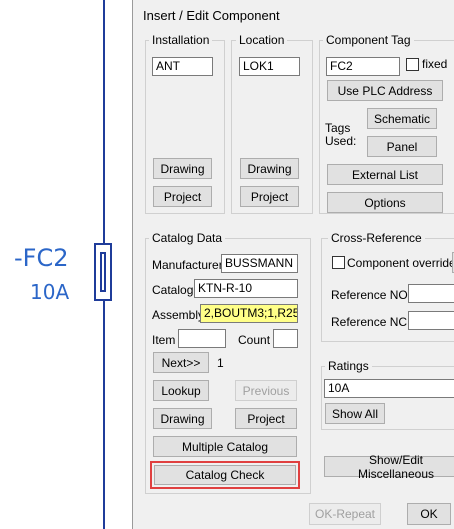 Image resolution: width=454 pixels, height=529 pixels. I want to click on installation-project-button: Project, so click(182, 196).